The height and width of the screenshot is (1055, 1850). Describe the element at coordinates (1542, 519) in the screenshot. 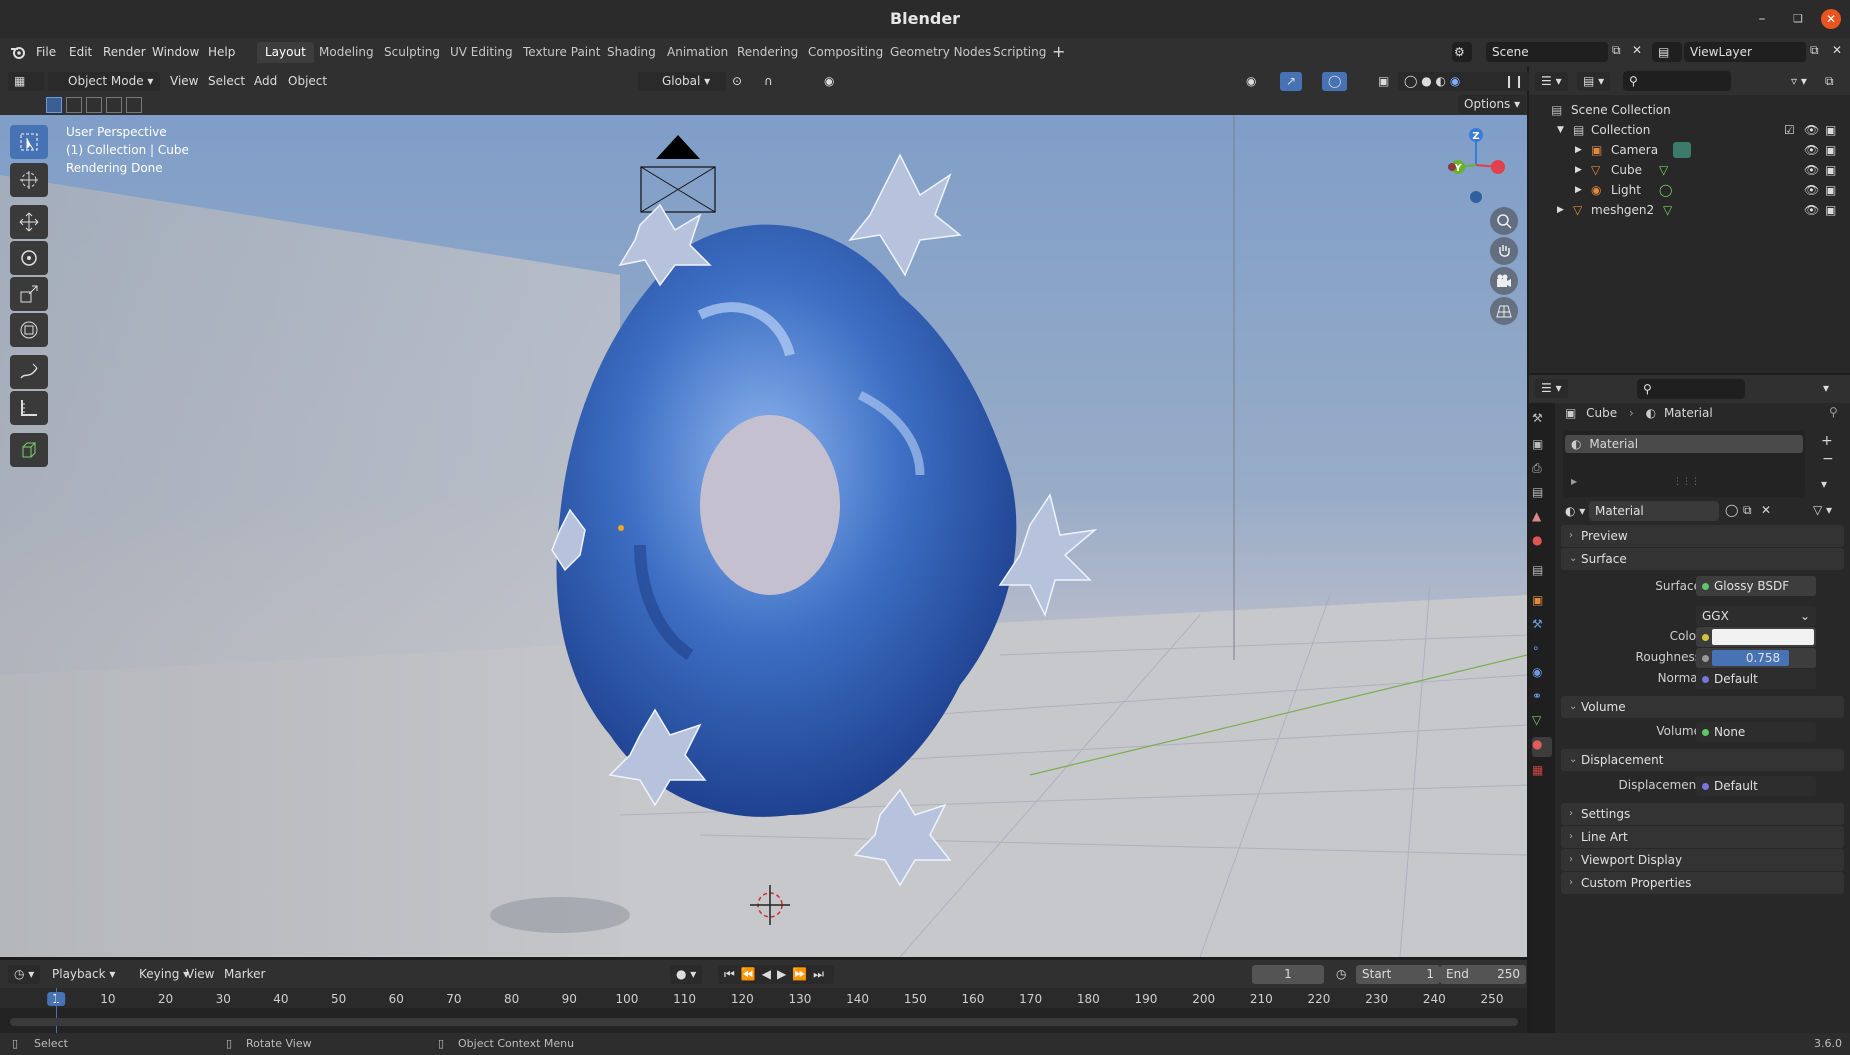

I see `scene-tab-icon: ▲` at that location.